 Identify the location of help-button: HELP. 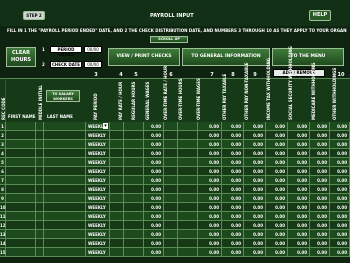
(320, 15).